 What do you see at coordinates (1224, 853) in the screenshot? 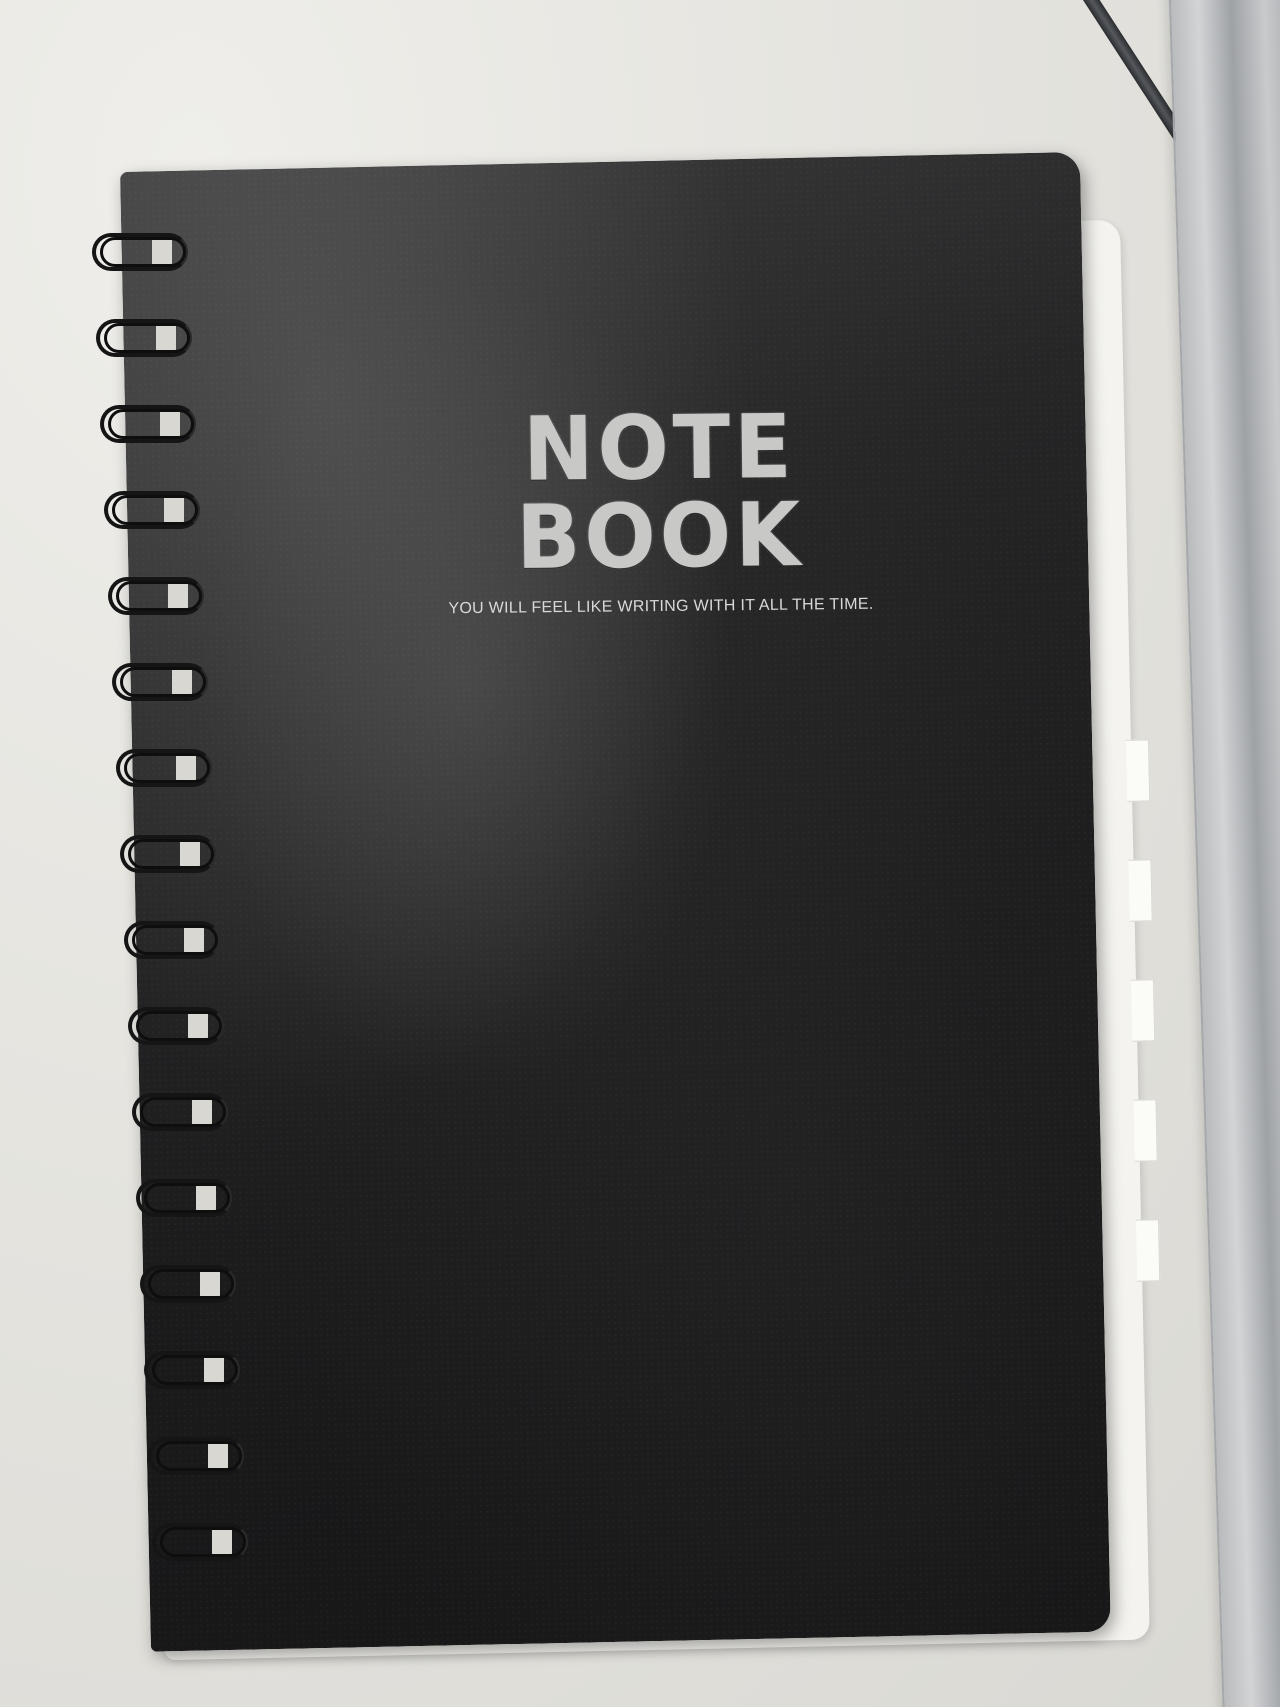
I see `laptop-edge` at bounding box center [1224, 853].